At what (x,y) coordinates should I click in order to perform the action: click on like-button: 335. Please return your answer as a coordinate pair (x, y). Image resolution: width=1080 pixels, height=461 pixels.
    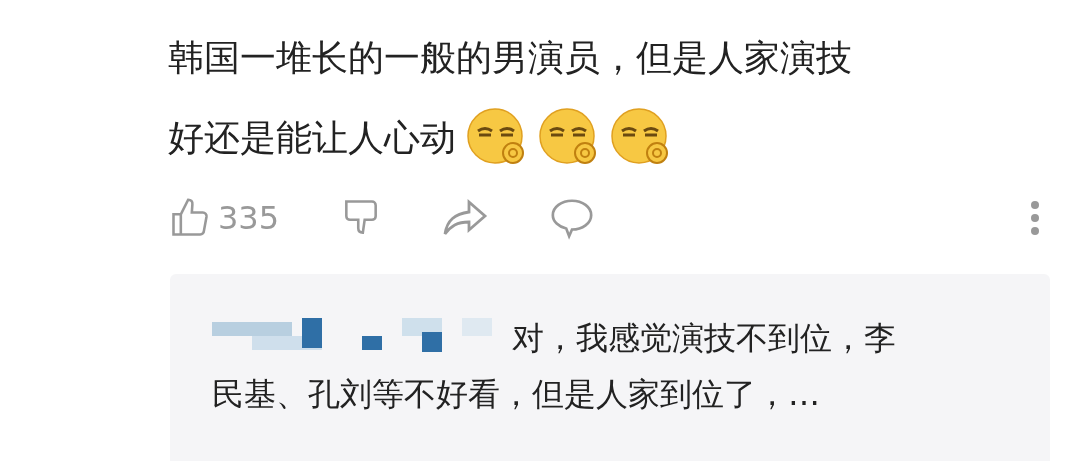
    Looking at the image, I should click on (224, 218).